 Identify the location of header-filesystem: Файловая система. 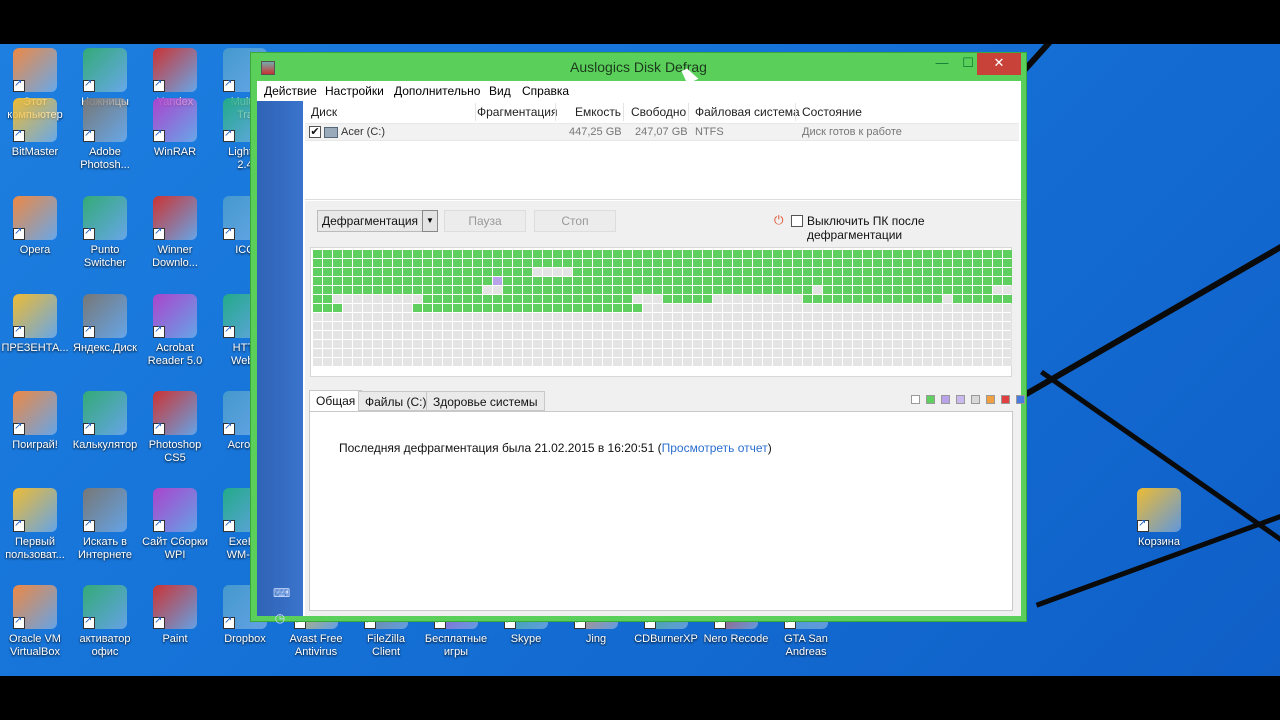
(747, 112).